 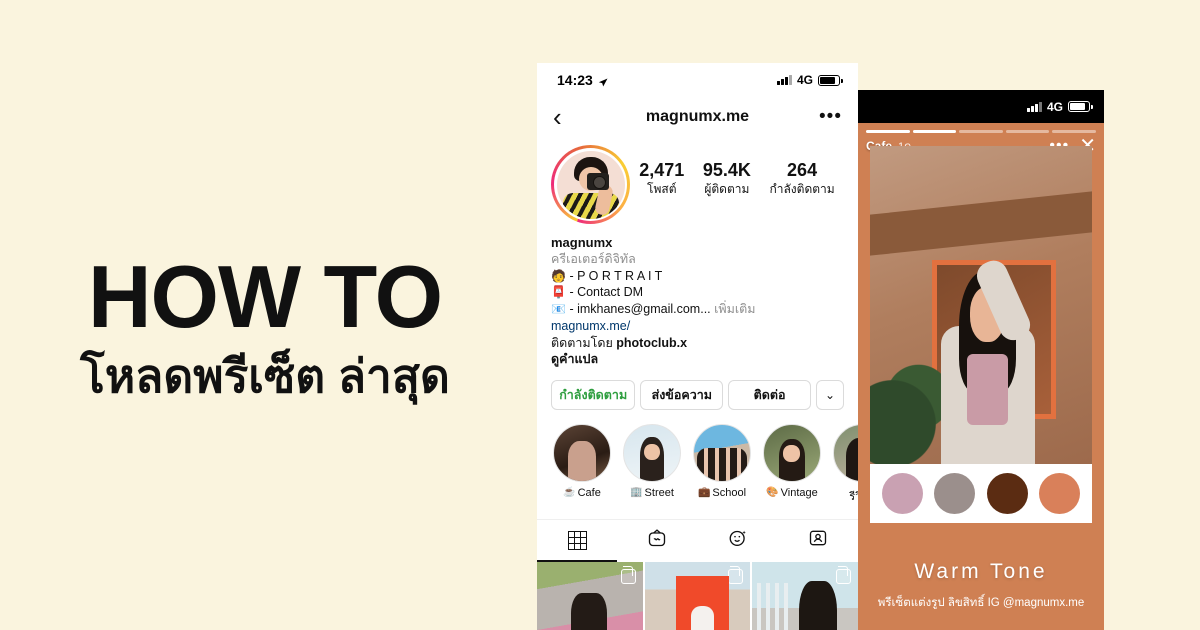 I want to click on profile-navbar: ‹ magnumx.me •••, so click(x=697, y=117).